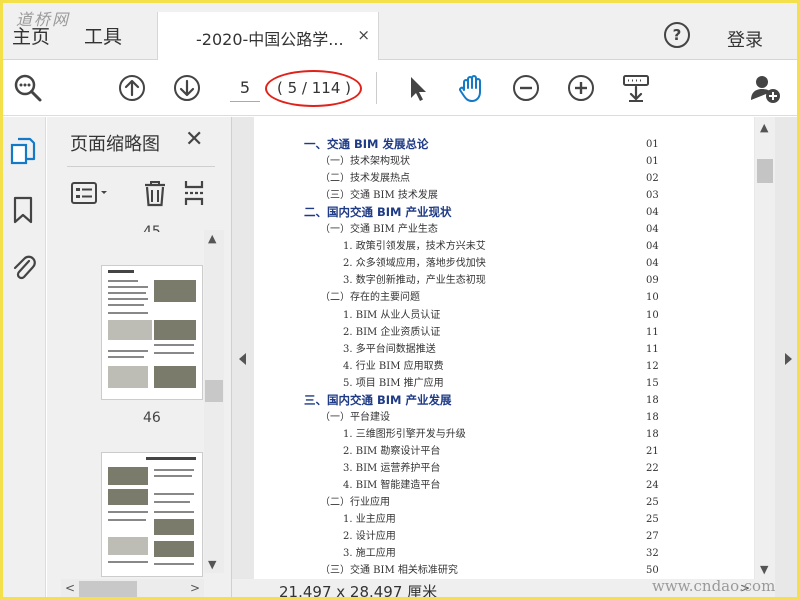 This screenshot has width=800, height=600. What do you see at coordinates (91, 194) in the screenshot?
I see `thumbnail-options-icon` at bounding box center [91, 194].